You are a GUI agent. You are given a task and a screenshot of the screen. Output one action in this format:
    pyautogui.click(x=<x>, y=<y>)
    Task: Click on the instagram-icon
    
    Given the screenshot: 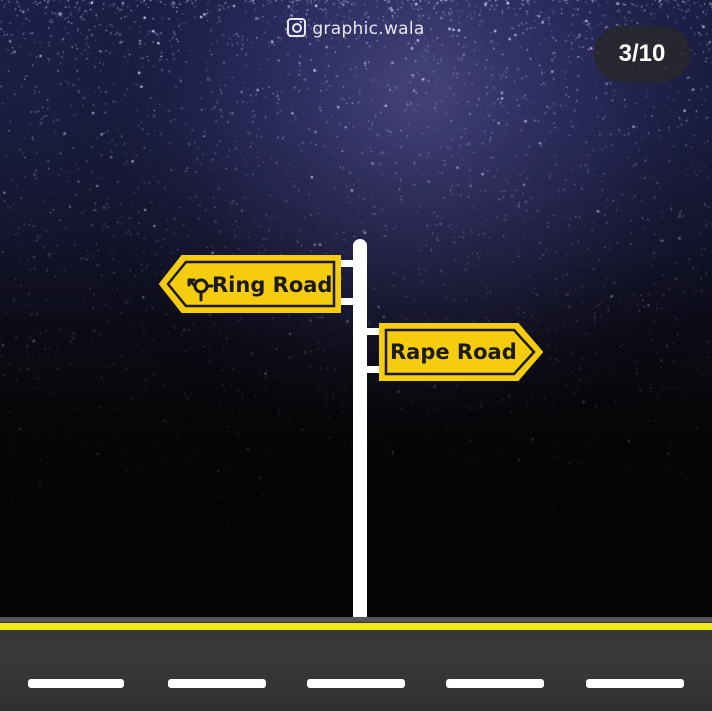 What is the action you would take?
    pyautogui.click(x=297, y=27)
    